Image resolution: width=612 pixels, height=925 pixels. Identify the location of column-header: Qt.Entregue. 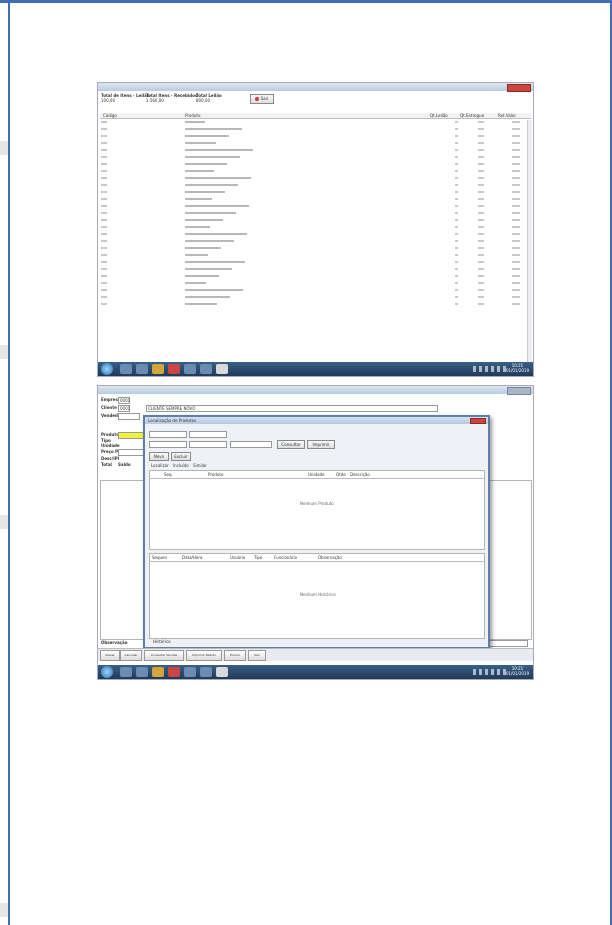
(472, 115).